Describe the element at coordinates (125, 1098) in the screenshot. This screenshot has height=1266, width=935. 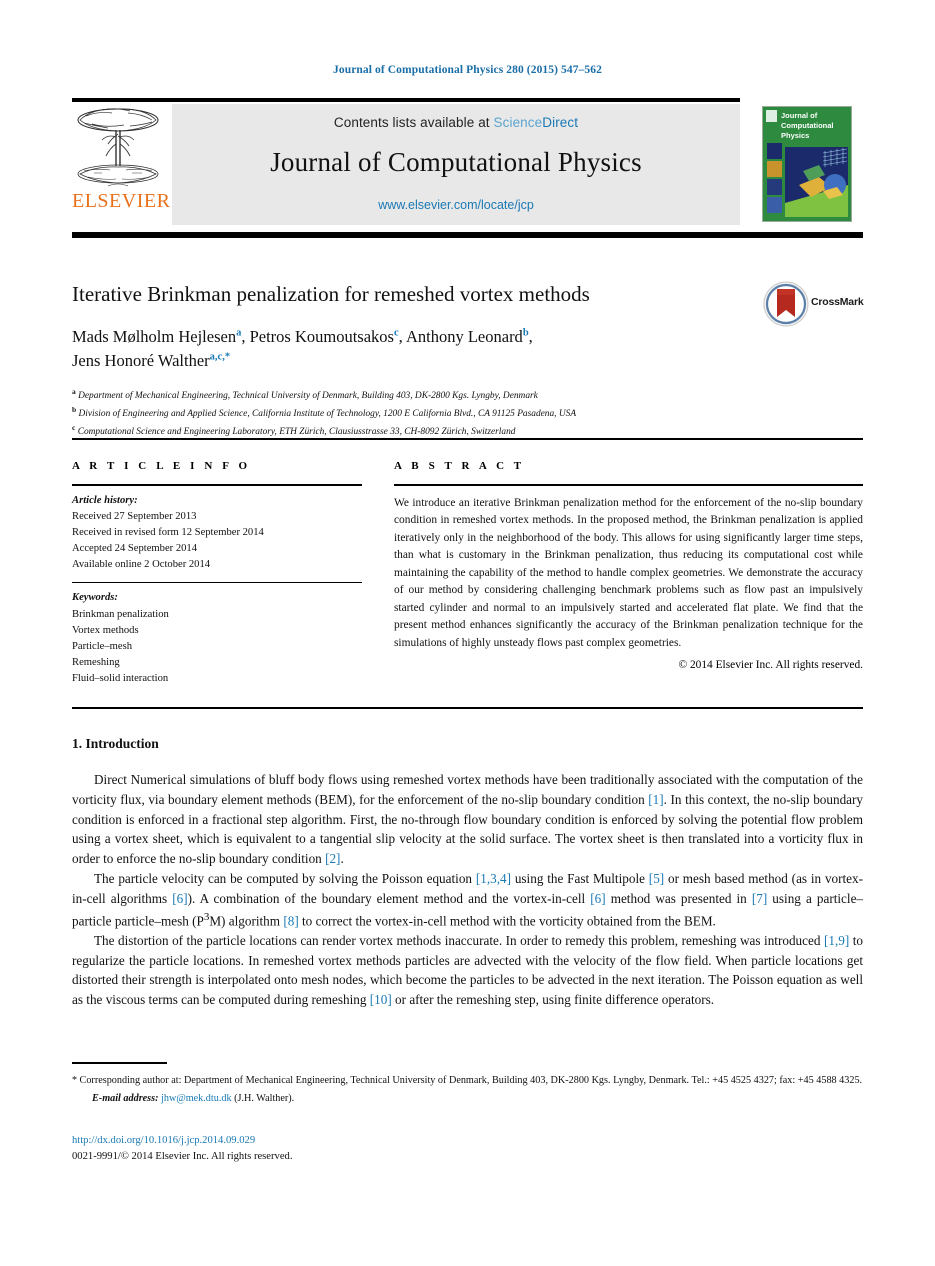
I see `email-address-label: E-mail address:` at that location.